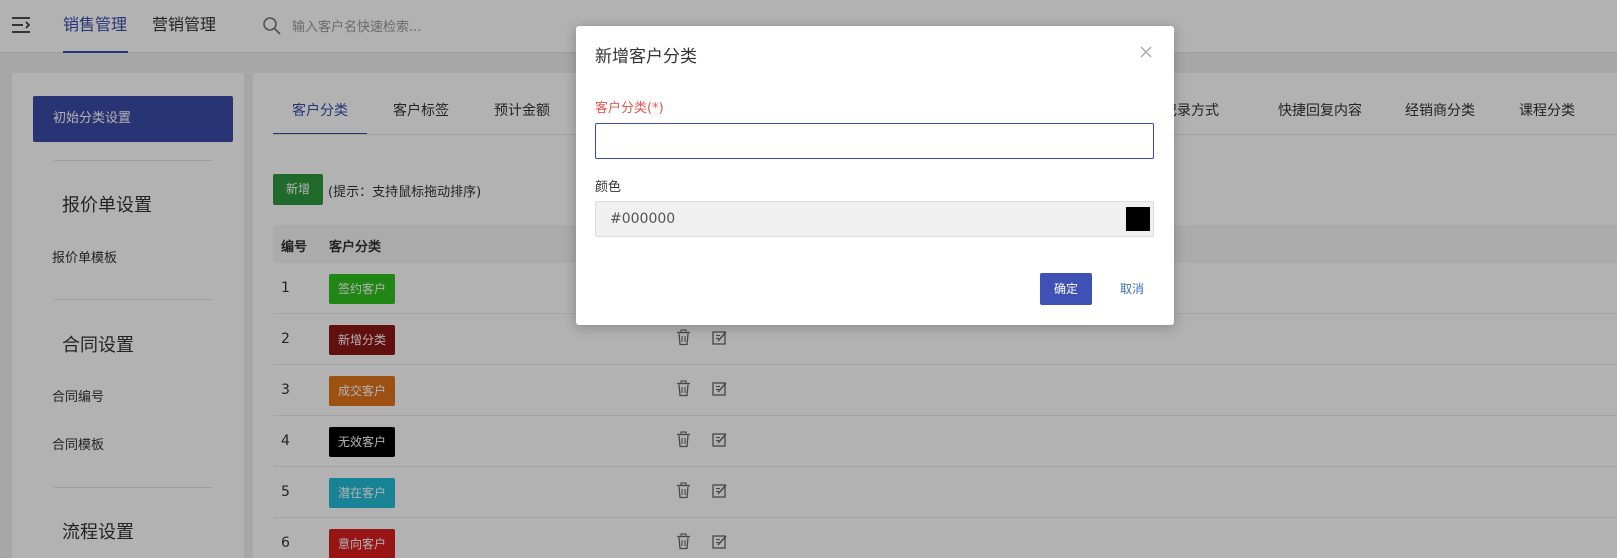 This screenshot has width=1617, height=558. I want to click on color-field-label: 颜色, so click(608, 187).